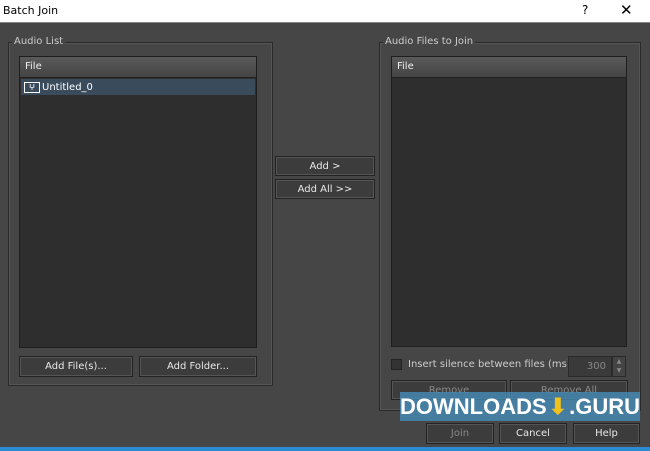 The width and height of the screenshot is (650, 451). I want to click on silence-checkbox, so click(396, 364).